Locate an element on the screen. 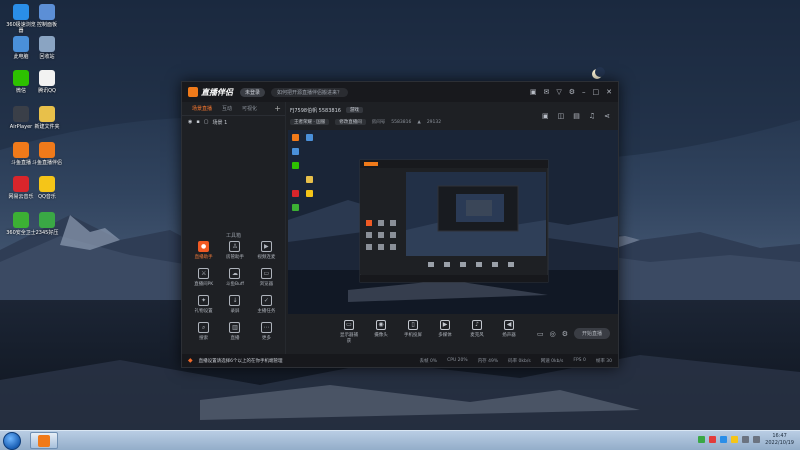 The image size is (800, 450). clock-date: 2022/10/19 is located at coordinates (779, 443).